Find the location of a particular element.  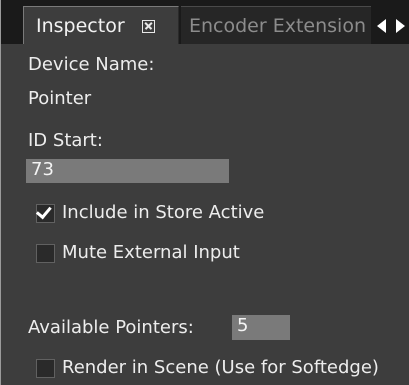

device-name-label: Device Name: is located at coordinates (91, 64).